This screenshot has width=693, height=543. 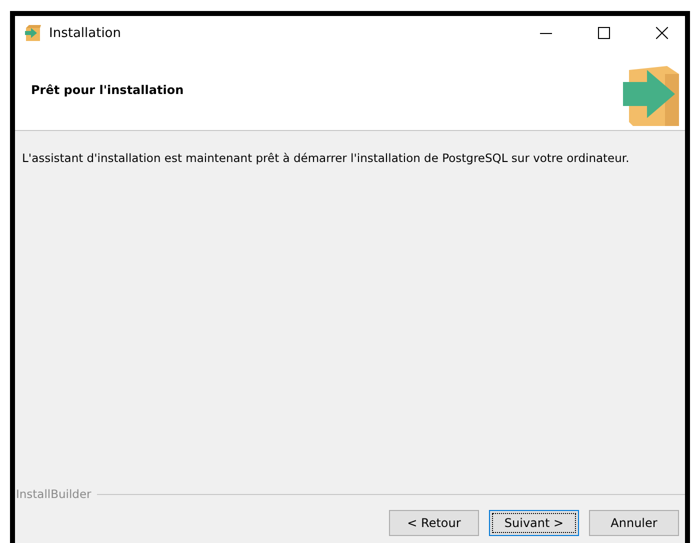 What do you see at coordinates (326, 158) in the screenshot?
I see `message-text: L'assistant d'installation est maintenant prêt à démarrer l'installation de PostgreSQL sur votre ordinateur.` at bounding box center [326, 158].